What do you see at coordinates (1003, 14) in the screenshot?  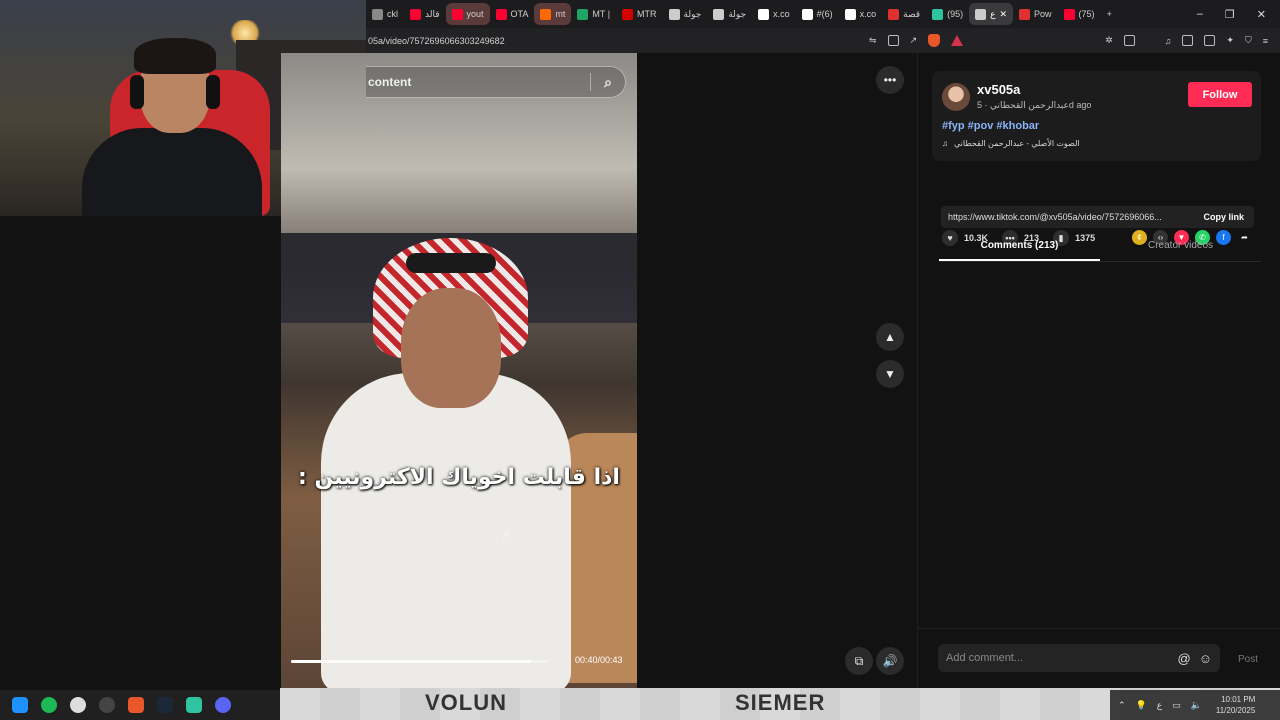 I see `tab-close-icon: ✕` at bounding box center [1003, 14].